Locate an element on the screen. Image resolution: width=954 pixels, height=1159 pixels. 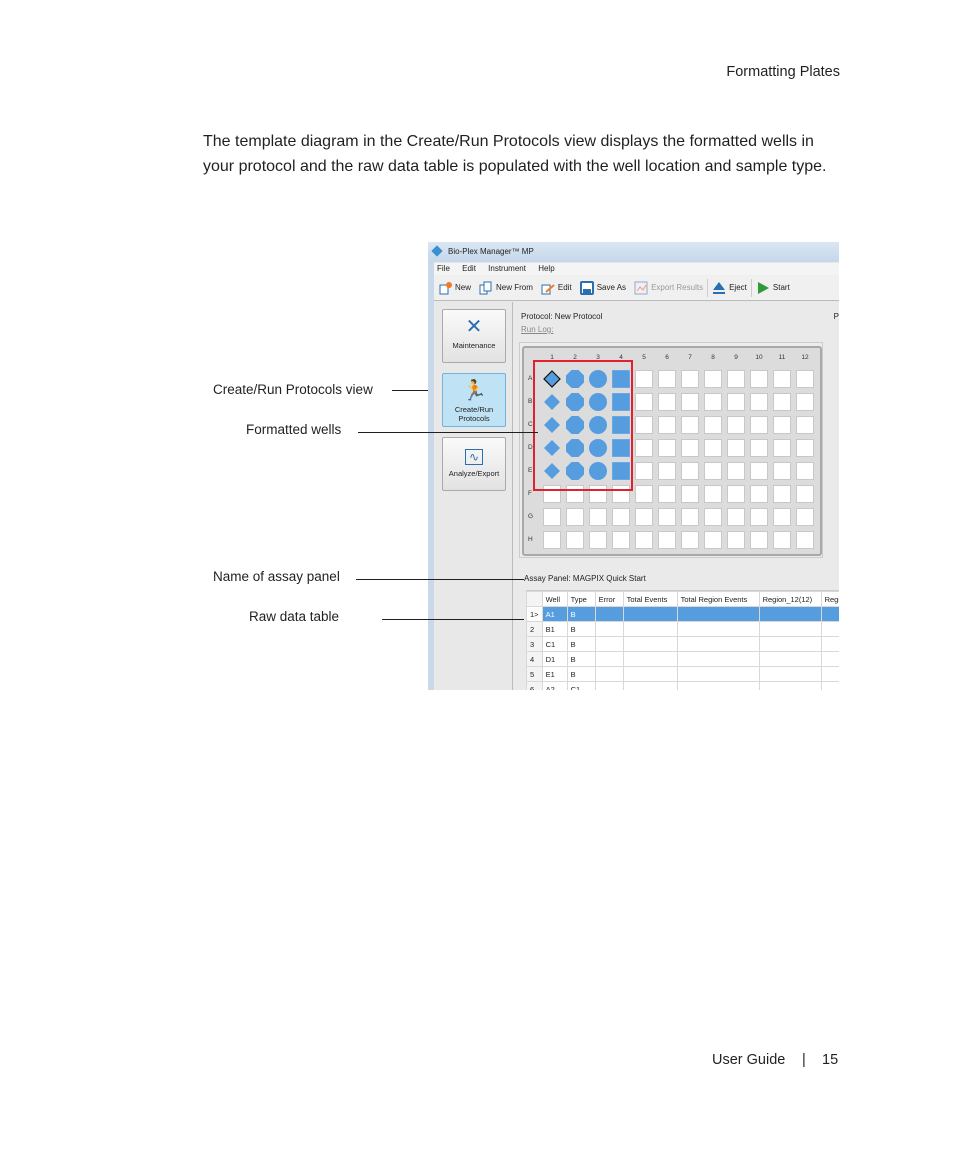
table-row: 5 E1 B is located at coordinates (682, 674).